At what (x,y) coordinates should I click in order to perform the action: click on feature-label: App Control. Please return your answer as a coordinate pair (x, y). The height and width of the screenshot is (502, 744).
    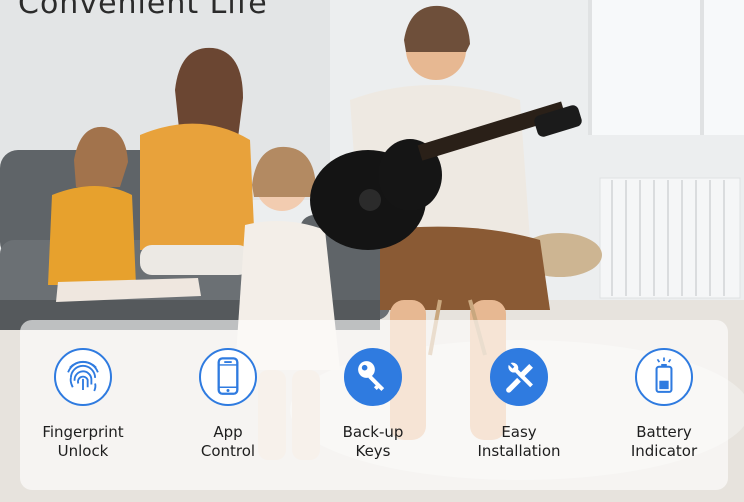
    Looking at the image, I should click on (228, 441).